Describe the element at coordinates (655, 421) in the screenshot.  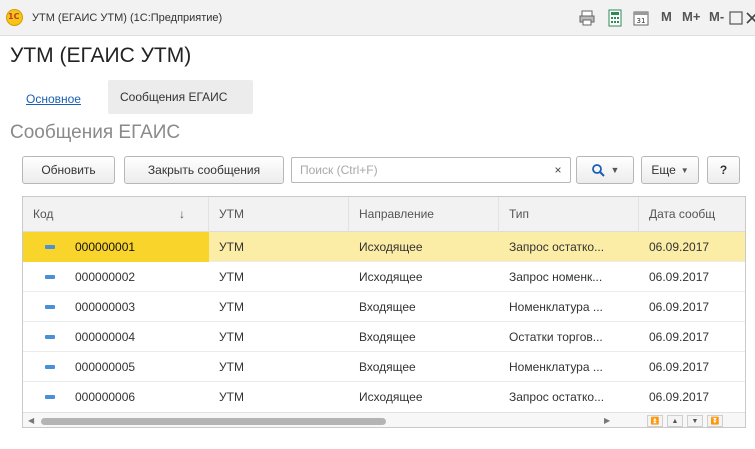
I see `go-first-icon: ⏫` at that location.